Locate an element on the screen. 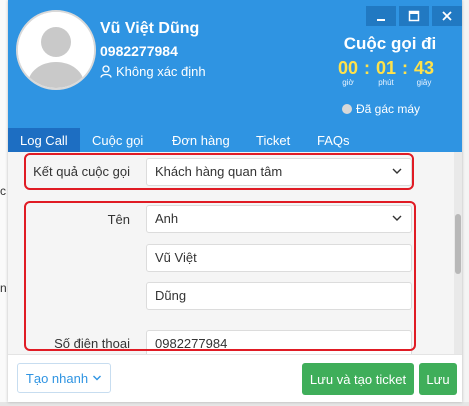  tab-cuoc-goi: Cuộc gọi is located at coordinates (117, 140).